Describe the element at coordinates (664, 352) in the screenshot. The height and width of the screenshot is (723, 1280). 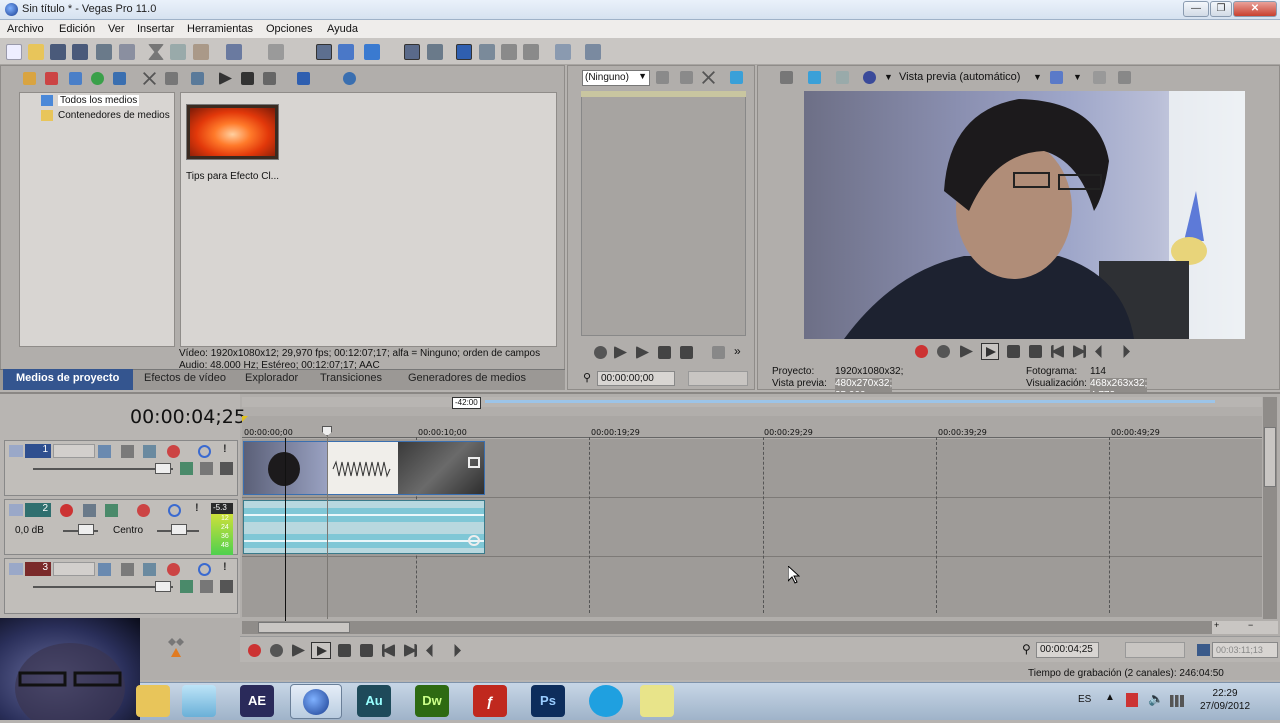
I see `trimmer-pause-icon` at that location.